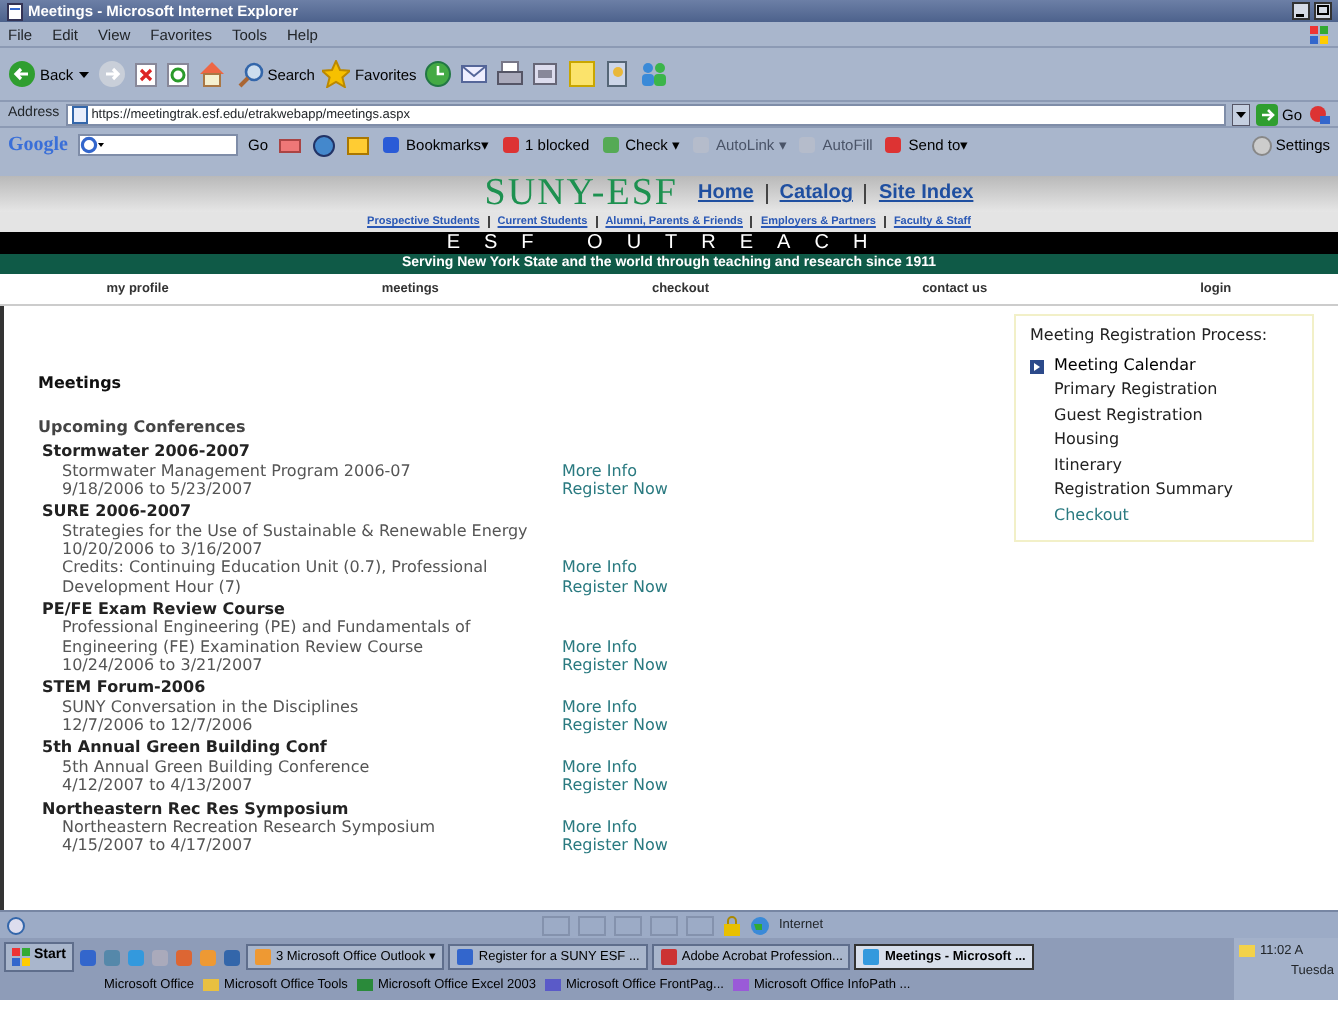 The height and width of the screenshot is (1020, 1338). I want to click on nav-link: Catalog, so click(816, 194).